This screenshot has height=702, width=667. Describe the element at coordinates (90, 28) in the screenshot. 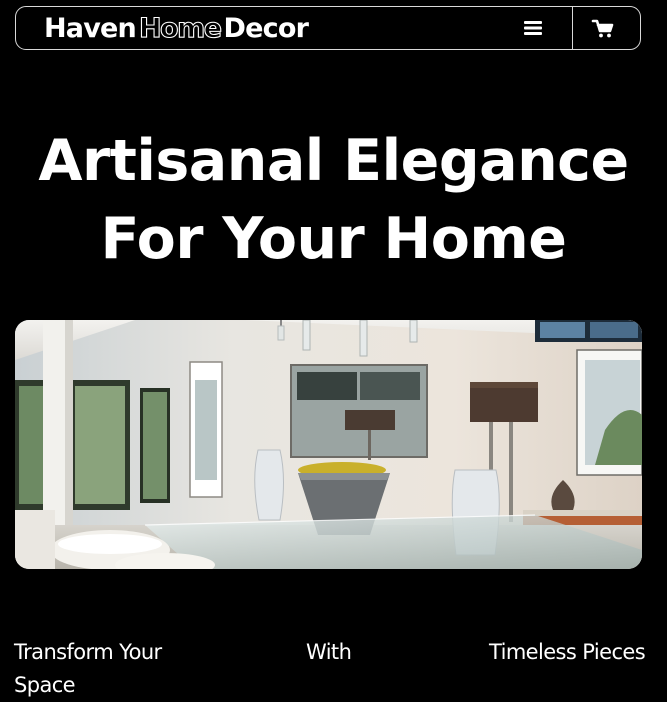

I see `brand-word-haven: Haven` at that location.